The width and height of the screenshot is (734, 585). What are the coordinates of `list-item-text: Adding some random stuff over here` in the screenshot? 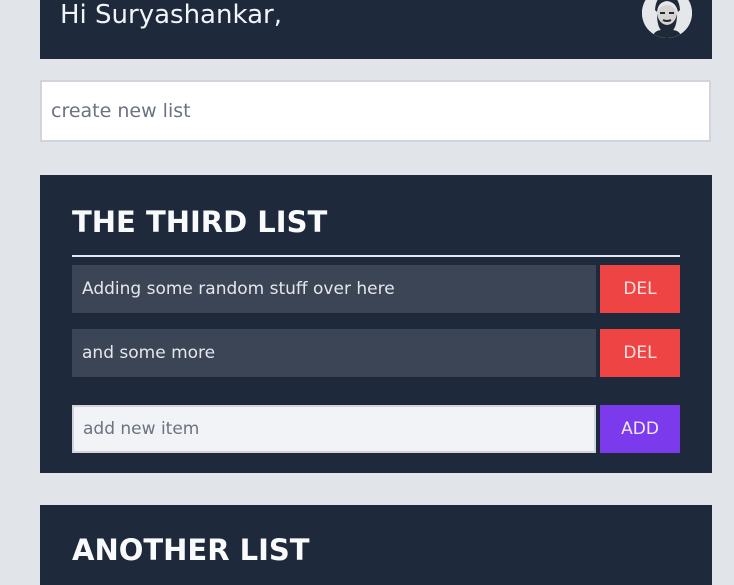 It's located at (334, 289).